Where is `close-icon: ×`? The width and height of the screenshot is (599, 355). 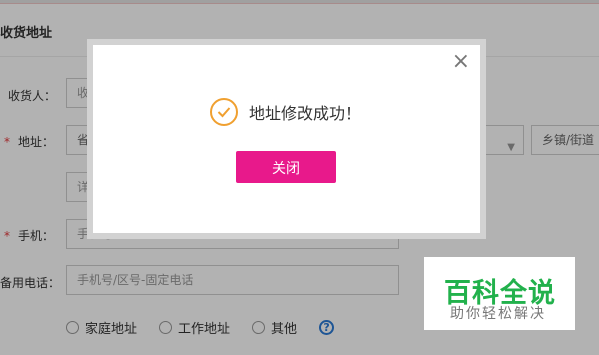 close-icon: × is located at coordinates (461, 62).